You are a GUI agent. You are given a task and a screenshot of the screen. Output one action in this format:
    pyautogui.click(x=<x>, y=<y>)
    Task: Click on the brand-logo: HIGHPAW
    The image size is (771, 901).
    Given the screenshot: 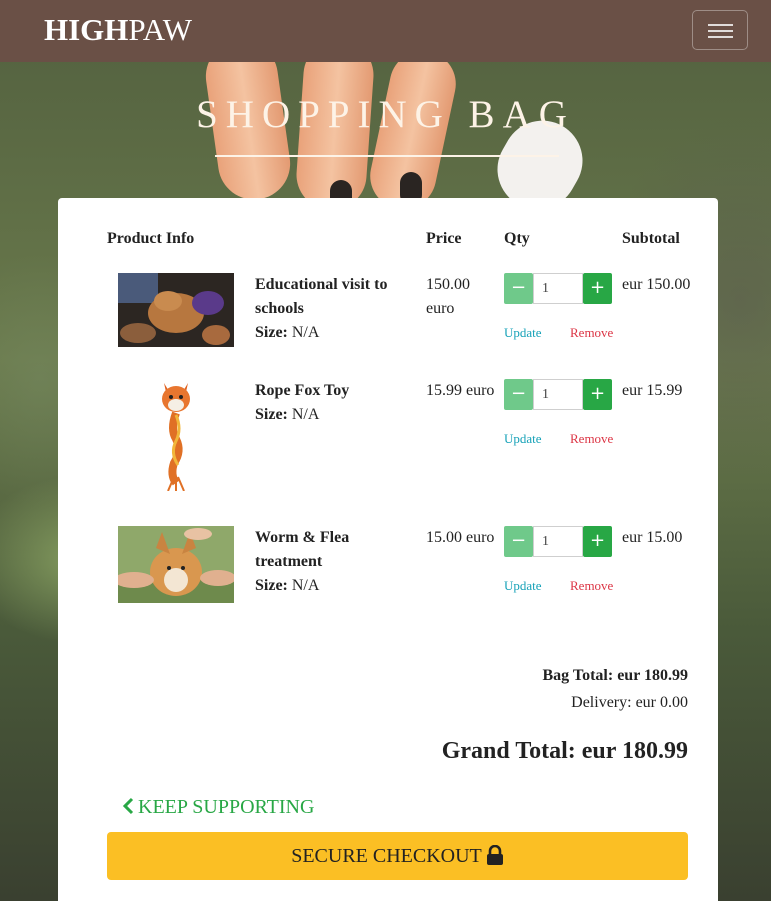 What is the action you would take?
    pyautogui.click(x=118, y=30)
    